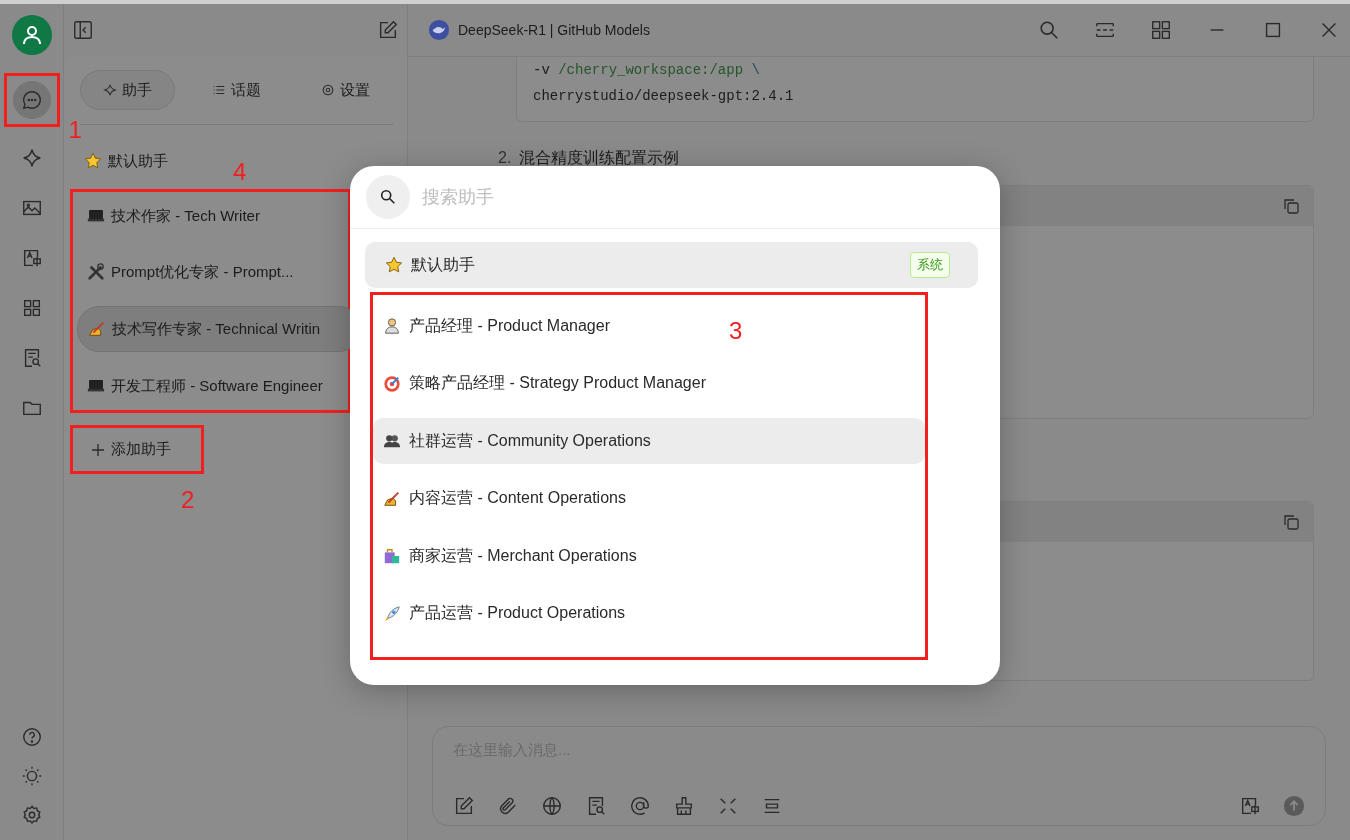  I want to click on tools-icon, so click(96, 272).